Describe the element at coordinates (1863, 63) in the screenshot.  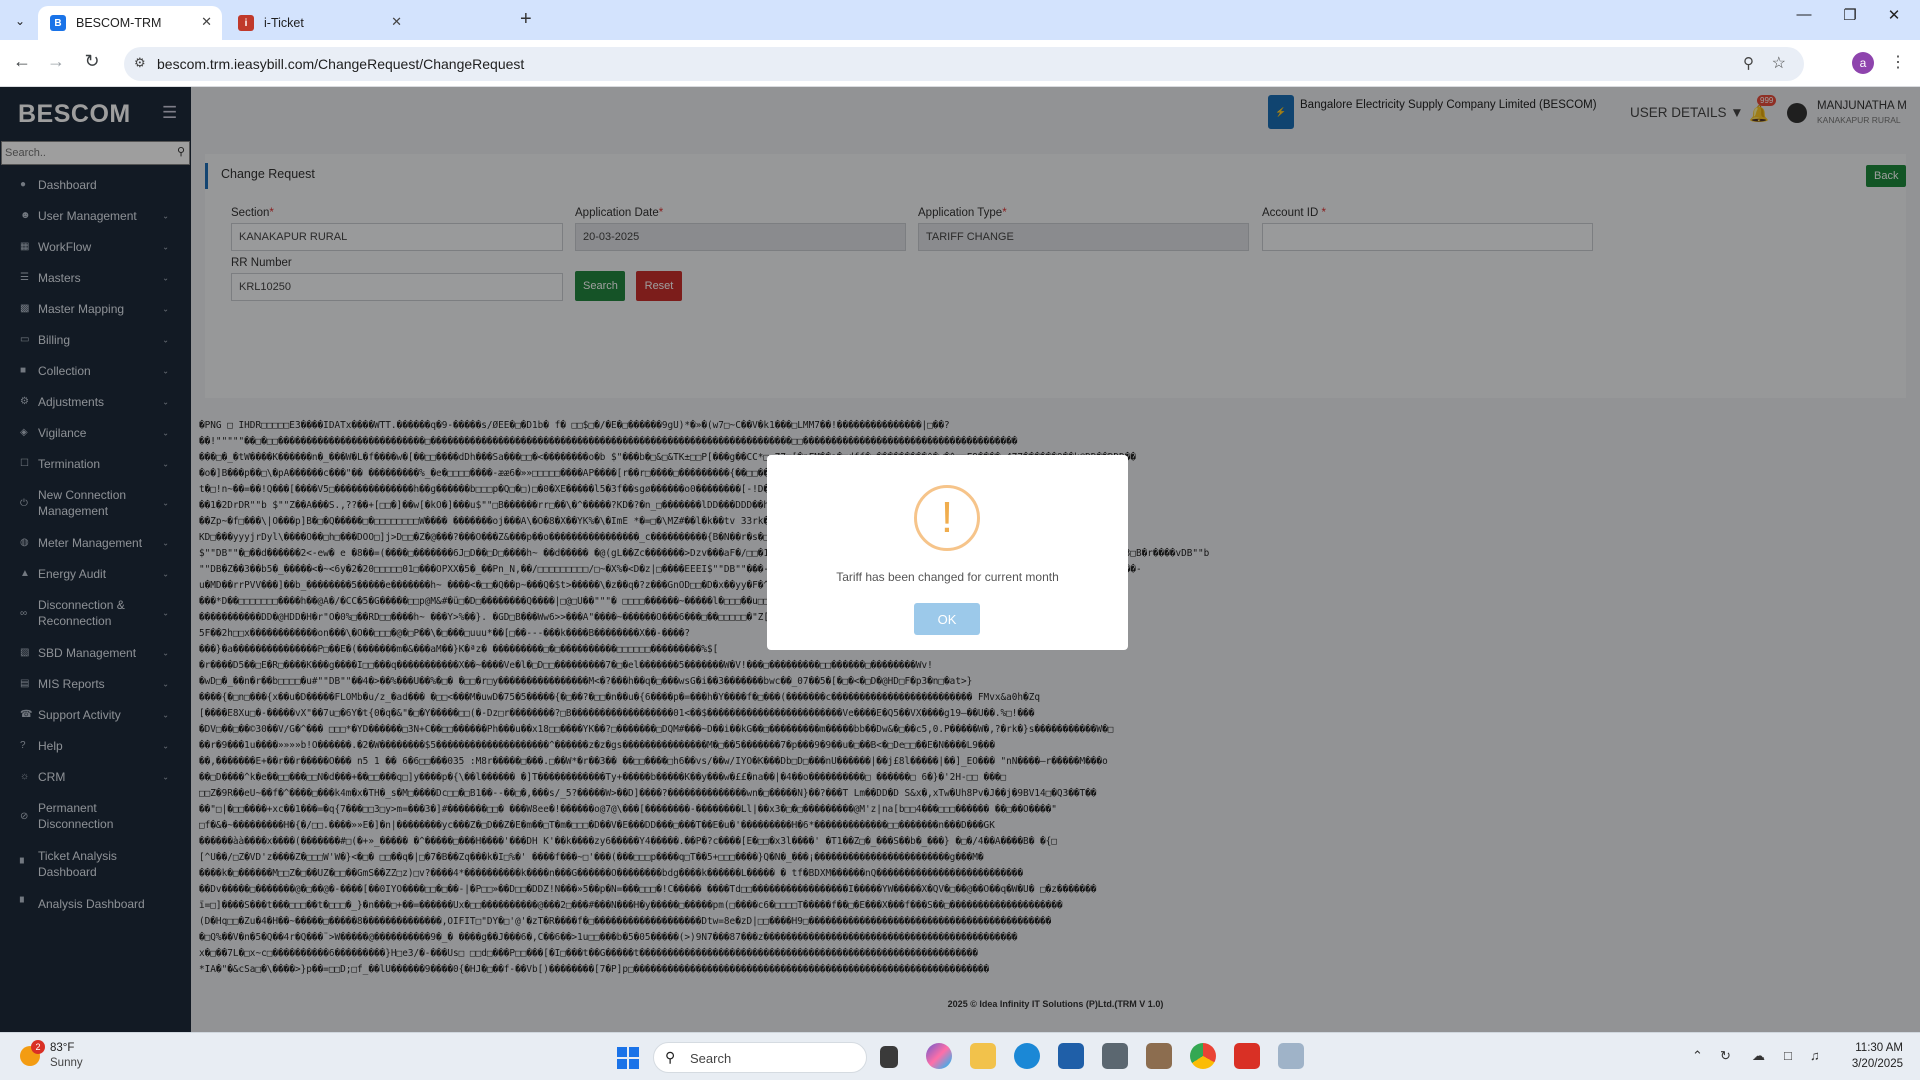
I see `profile-avatar: a` at that location.